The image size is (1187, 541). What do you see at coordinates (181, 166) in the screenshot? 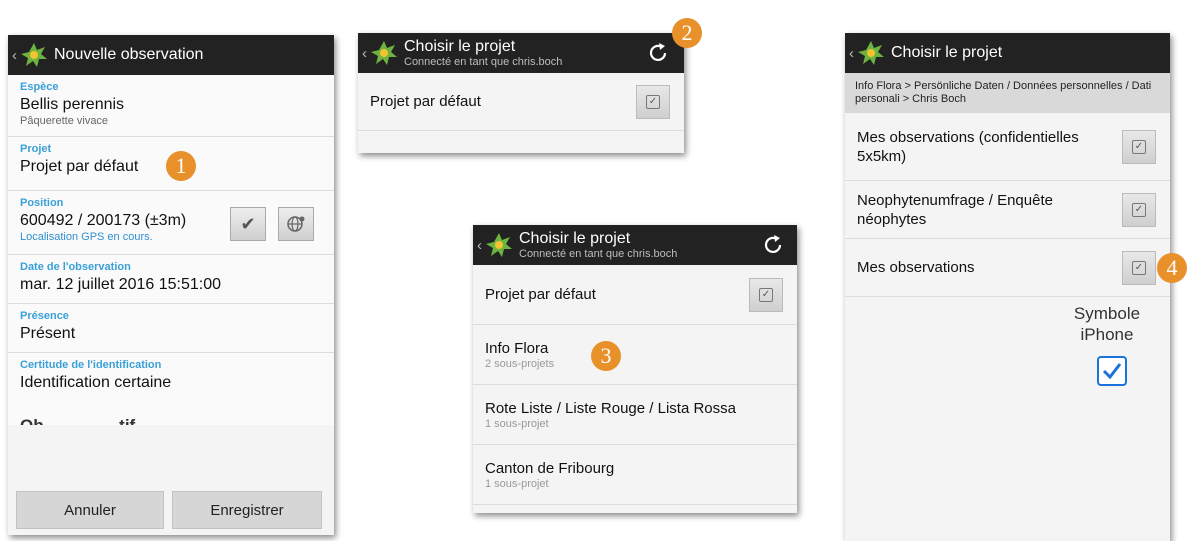
I see `step-badge-1: 1` at bounding box center [181, 166].